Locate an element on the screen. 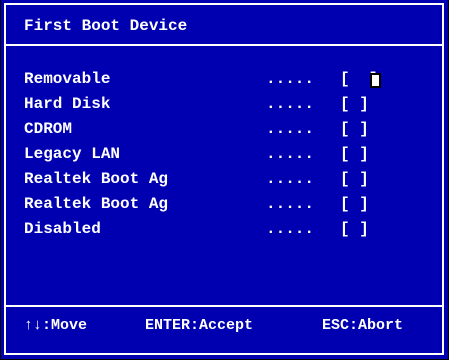 The image size is (449, 360). boot-option-label: Hard Disk is located at coordinates (67, 104).